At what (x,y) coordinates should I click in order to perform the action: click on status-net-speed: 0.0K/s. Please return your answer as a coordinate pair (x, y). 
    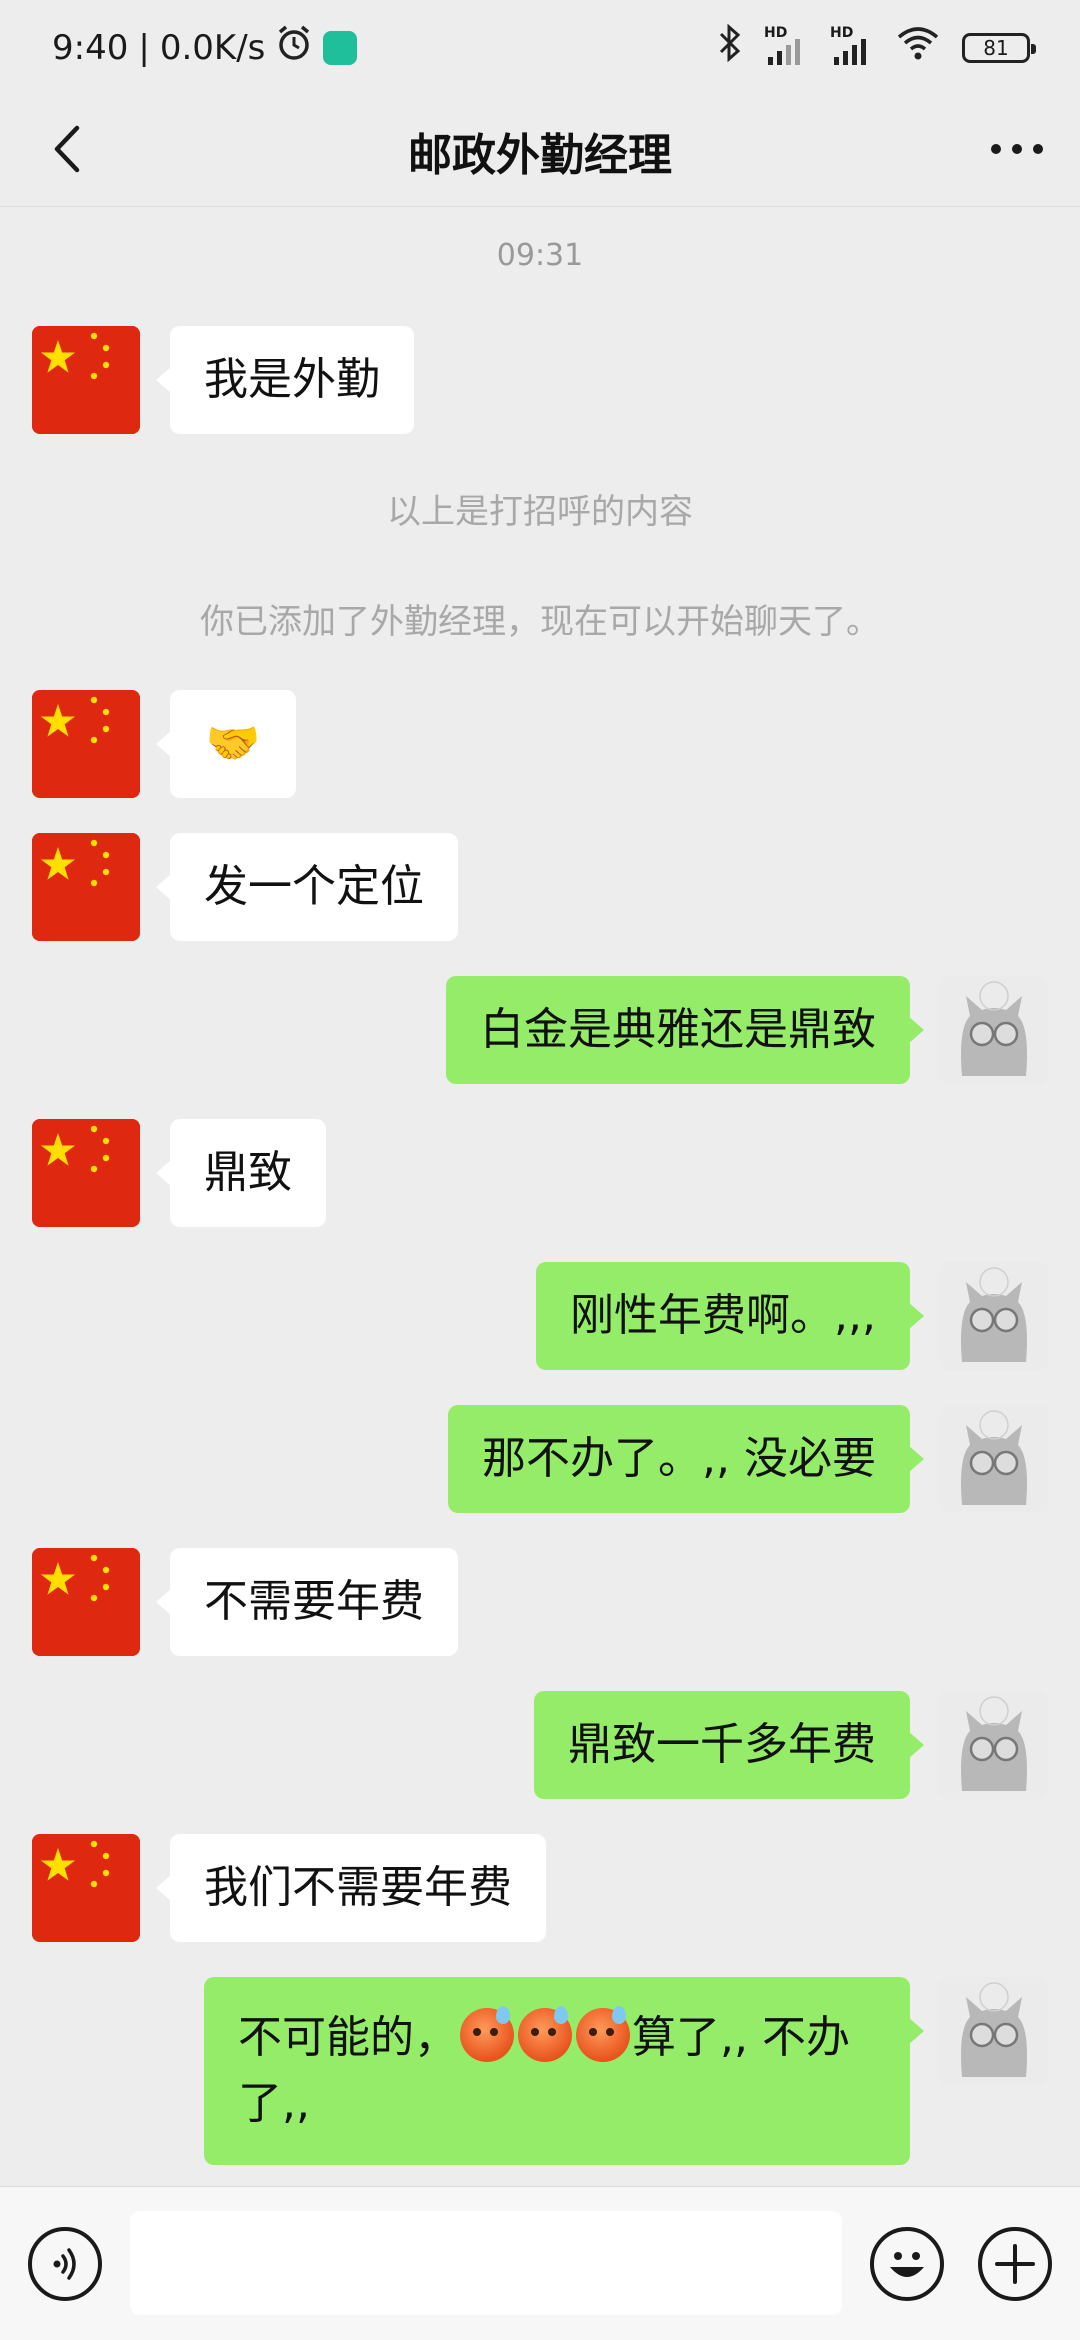
    Looking at the image, I should click on (212, 47).